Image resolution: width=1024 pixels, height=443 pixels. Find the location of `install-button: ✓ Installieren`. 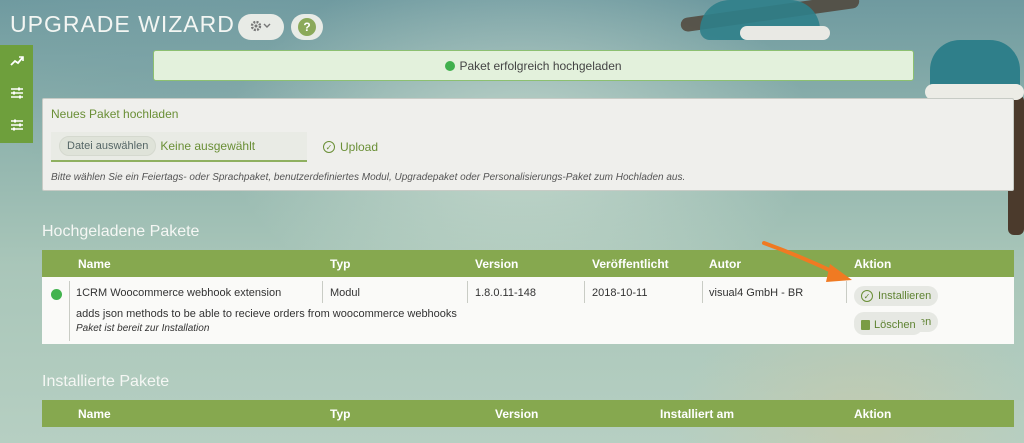

install-button: ✓ Installieren is located at coordinates (896, 296).